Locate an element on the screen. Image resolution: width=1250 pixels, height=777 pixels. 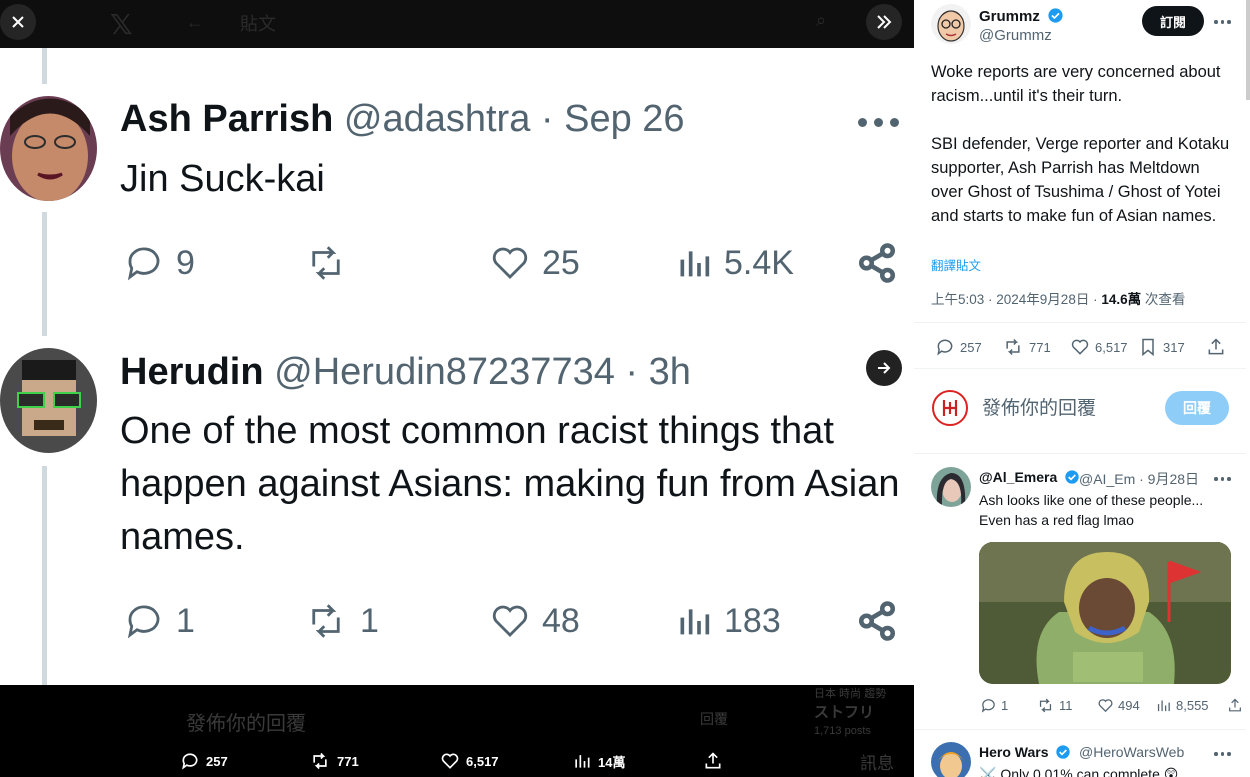
like-stat: 48 is located at coordinates (534, 621).